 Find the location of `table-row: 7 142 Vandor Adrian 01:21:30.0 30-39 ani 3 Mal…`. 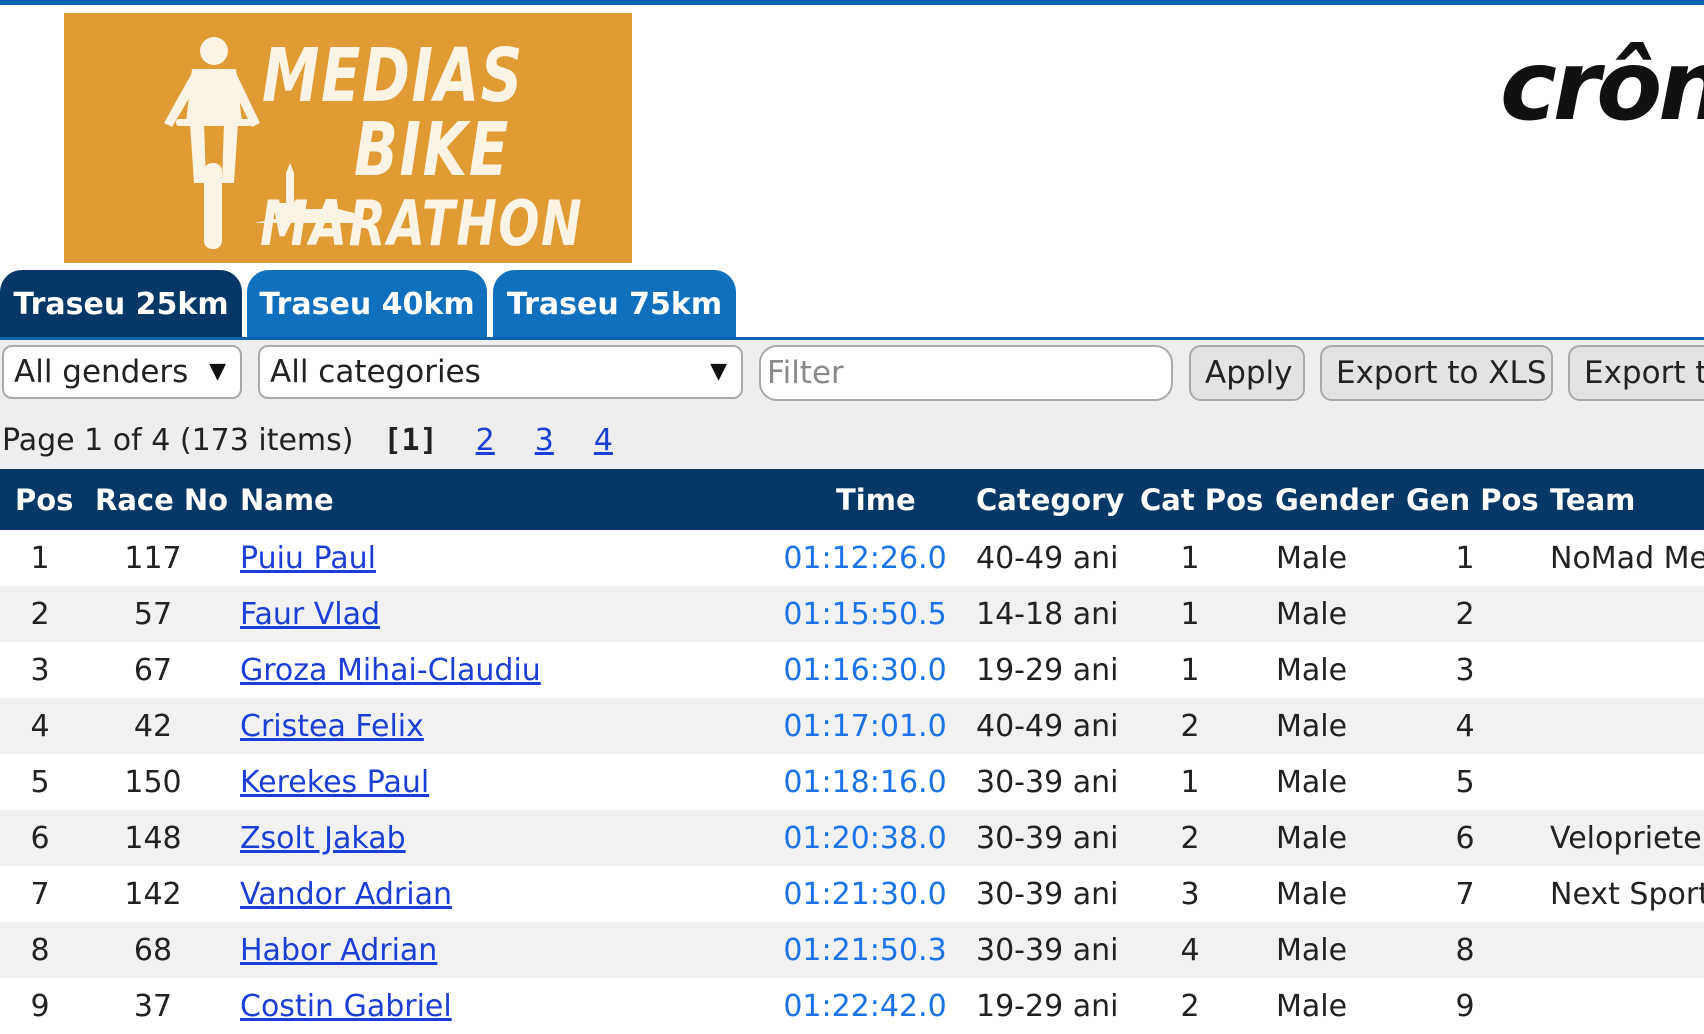

table-row: 7 142 Vandor Adrian 01:21:30.0 30-39 ani 3 Mal… is located at coordinates (852, 894).